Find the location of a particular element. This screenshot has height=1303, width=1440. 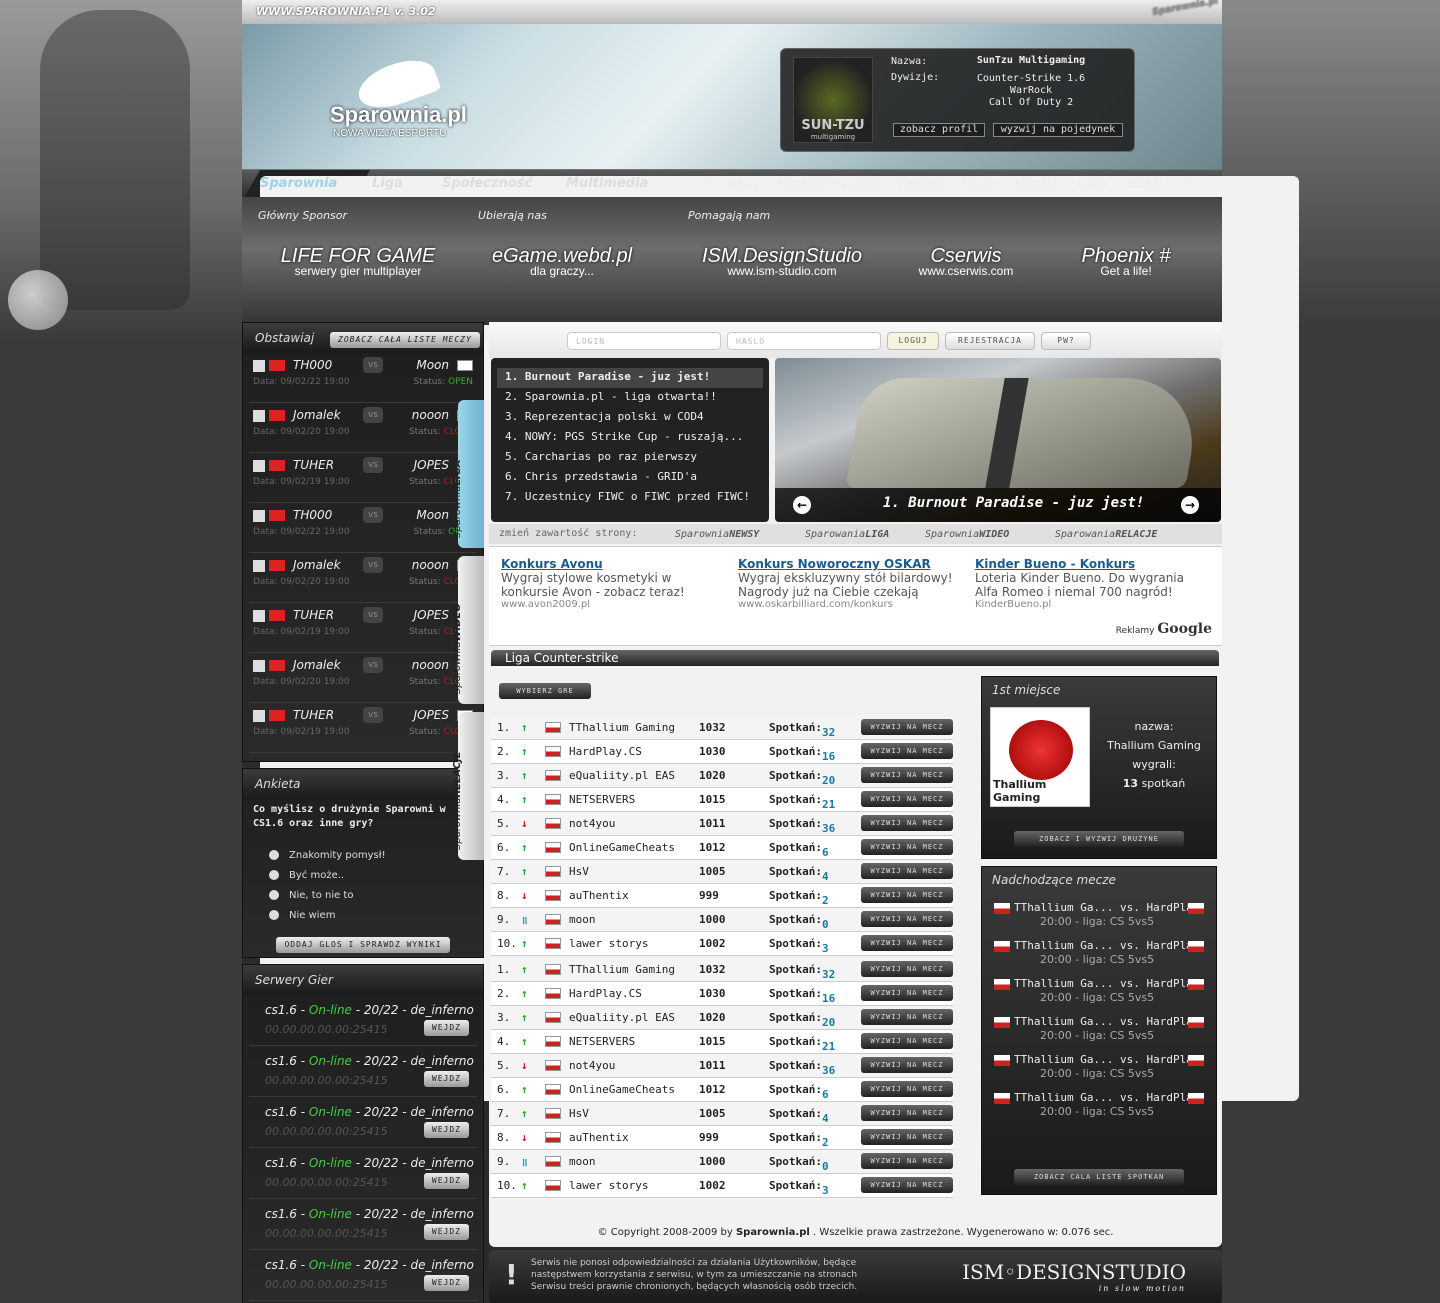

changer-newsy: SparowniaNEWSY is located at coordinates (717, 534).